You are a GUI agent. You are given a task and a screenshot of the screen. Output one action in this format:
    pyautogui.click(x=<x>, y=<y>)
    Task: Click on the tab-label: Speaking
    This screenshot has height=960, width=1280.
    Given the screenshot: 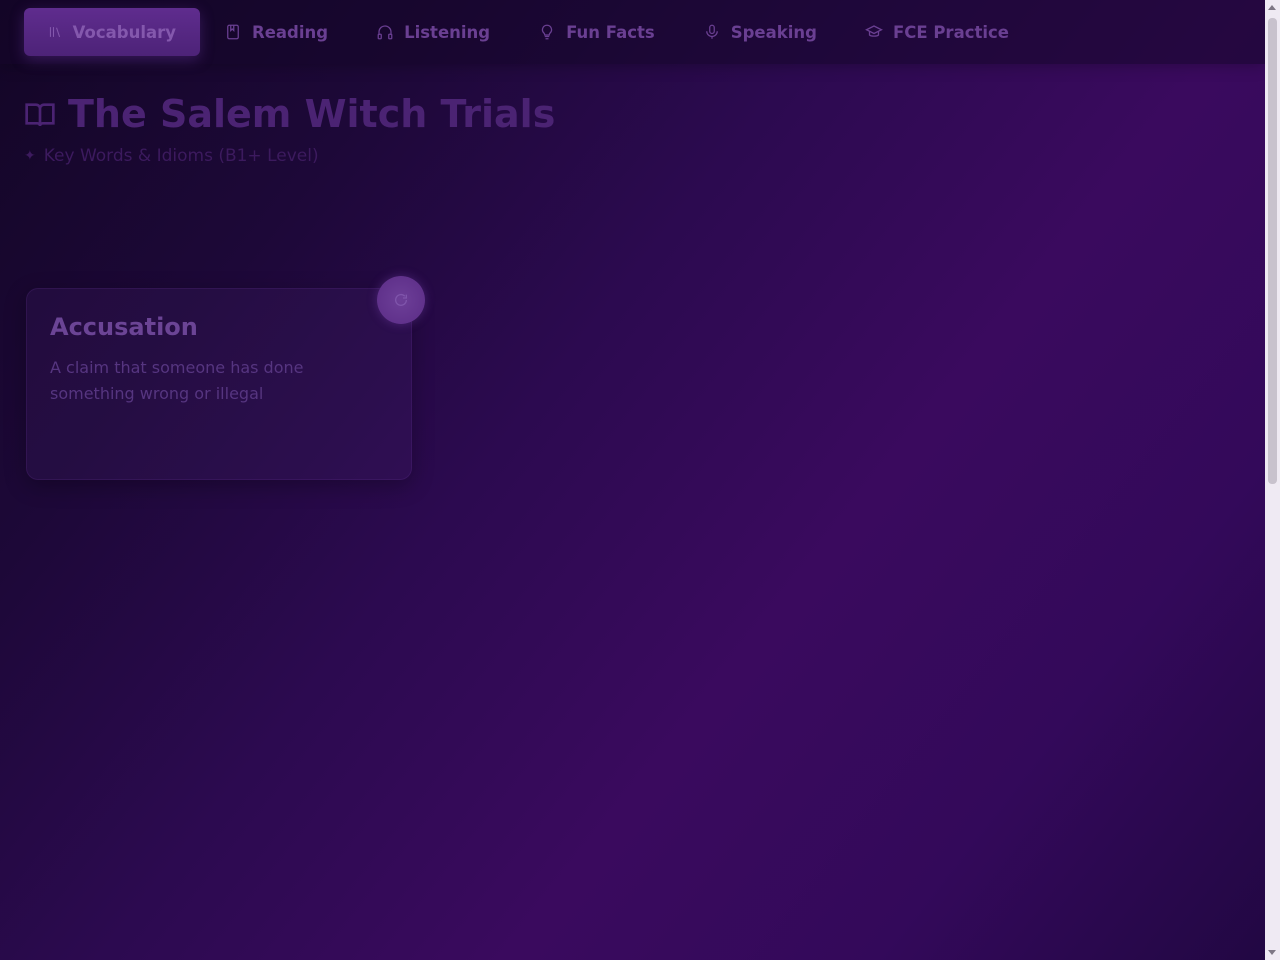 What is the action you would take?
    pyautogui.click(x=773, y=32)
    